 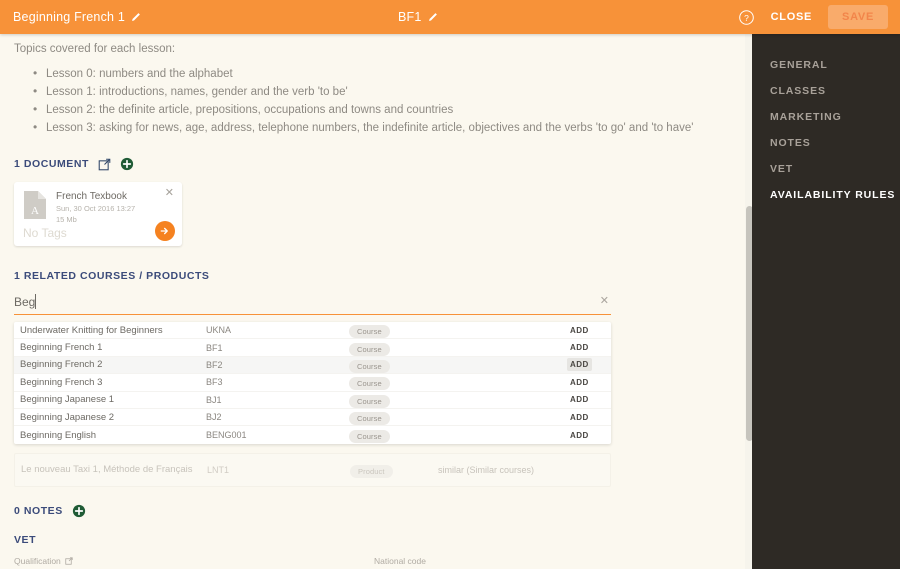 What do you see at coordinates (826, 117) in the screenshot?
I see `sidebar-item-marketing: MARKETING` at bounding box center [826, 117].